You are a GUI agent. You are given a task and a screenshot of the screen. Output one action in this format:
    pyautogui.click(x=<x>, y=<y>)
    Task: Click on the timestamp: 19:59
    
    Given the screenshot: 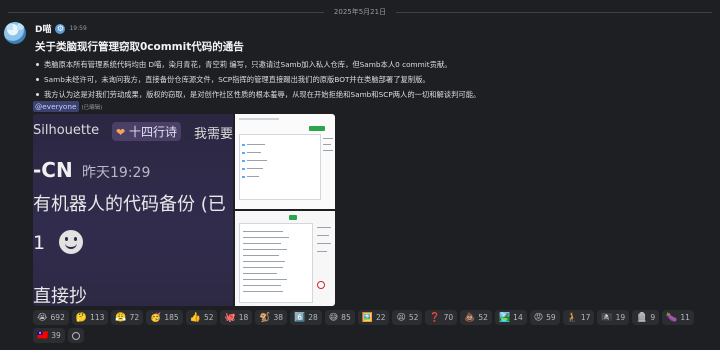 What is the action you would take?
    pyautogui.click(x=78, y=28)
    